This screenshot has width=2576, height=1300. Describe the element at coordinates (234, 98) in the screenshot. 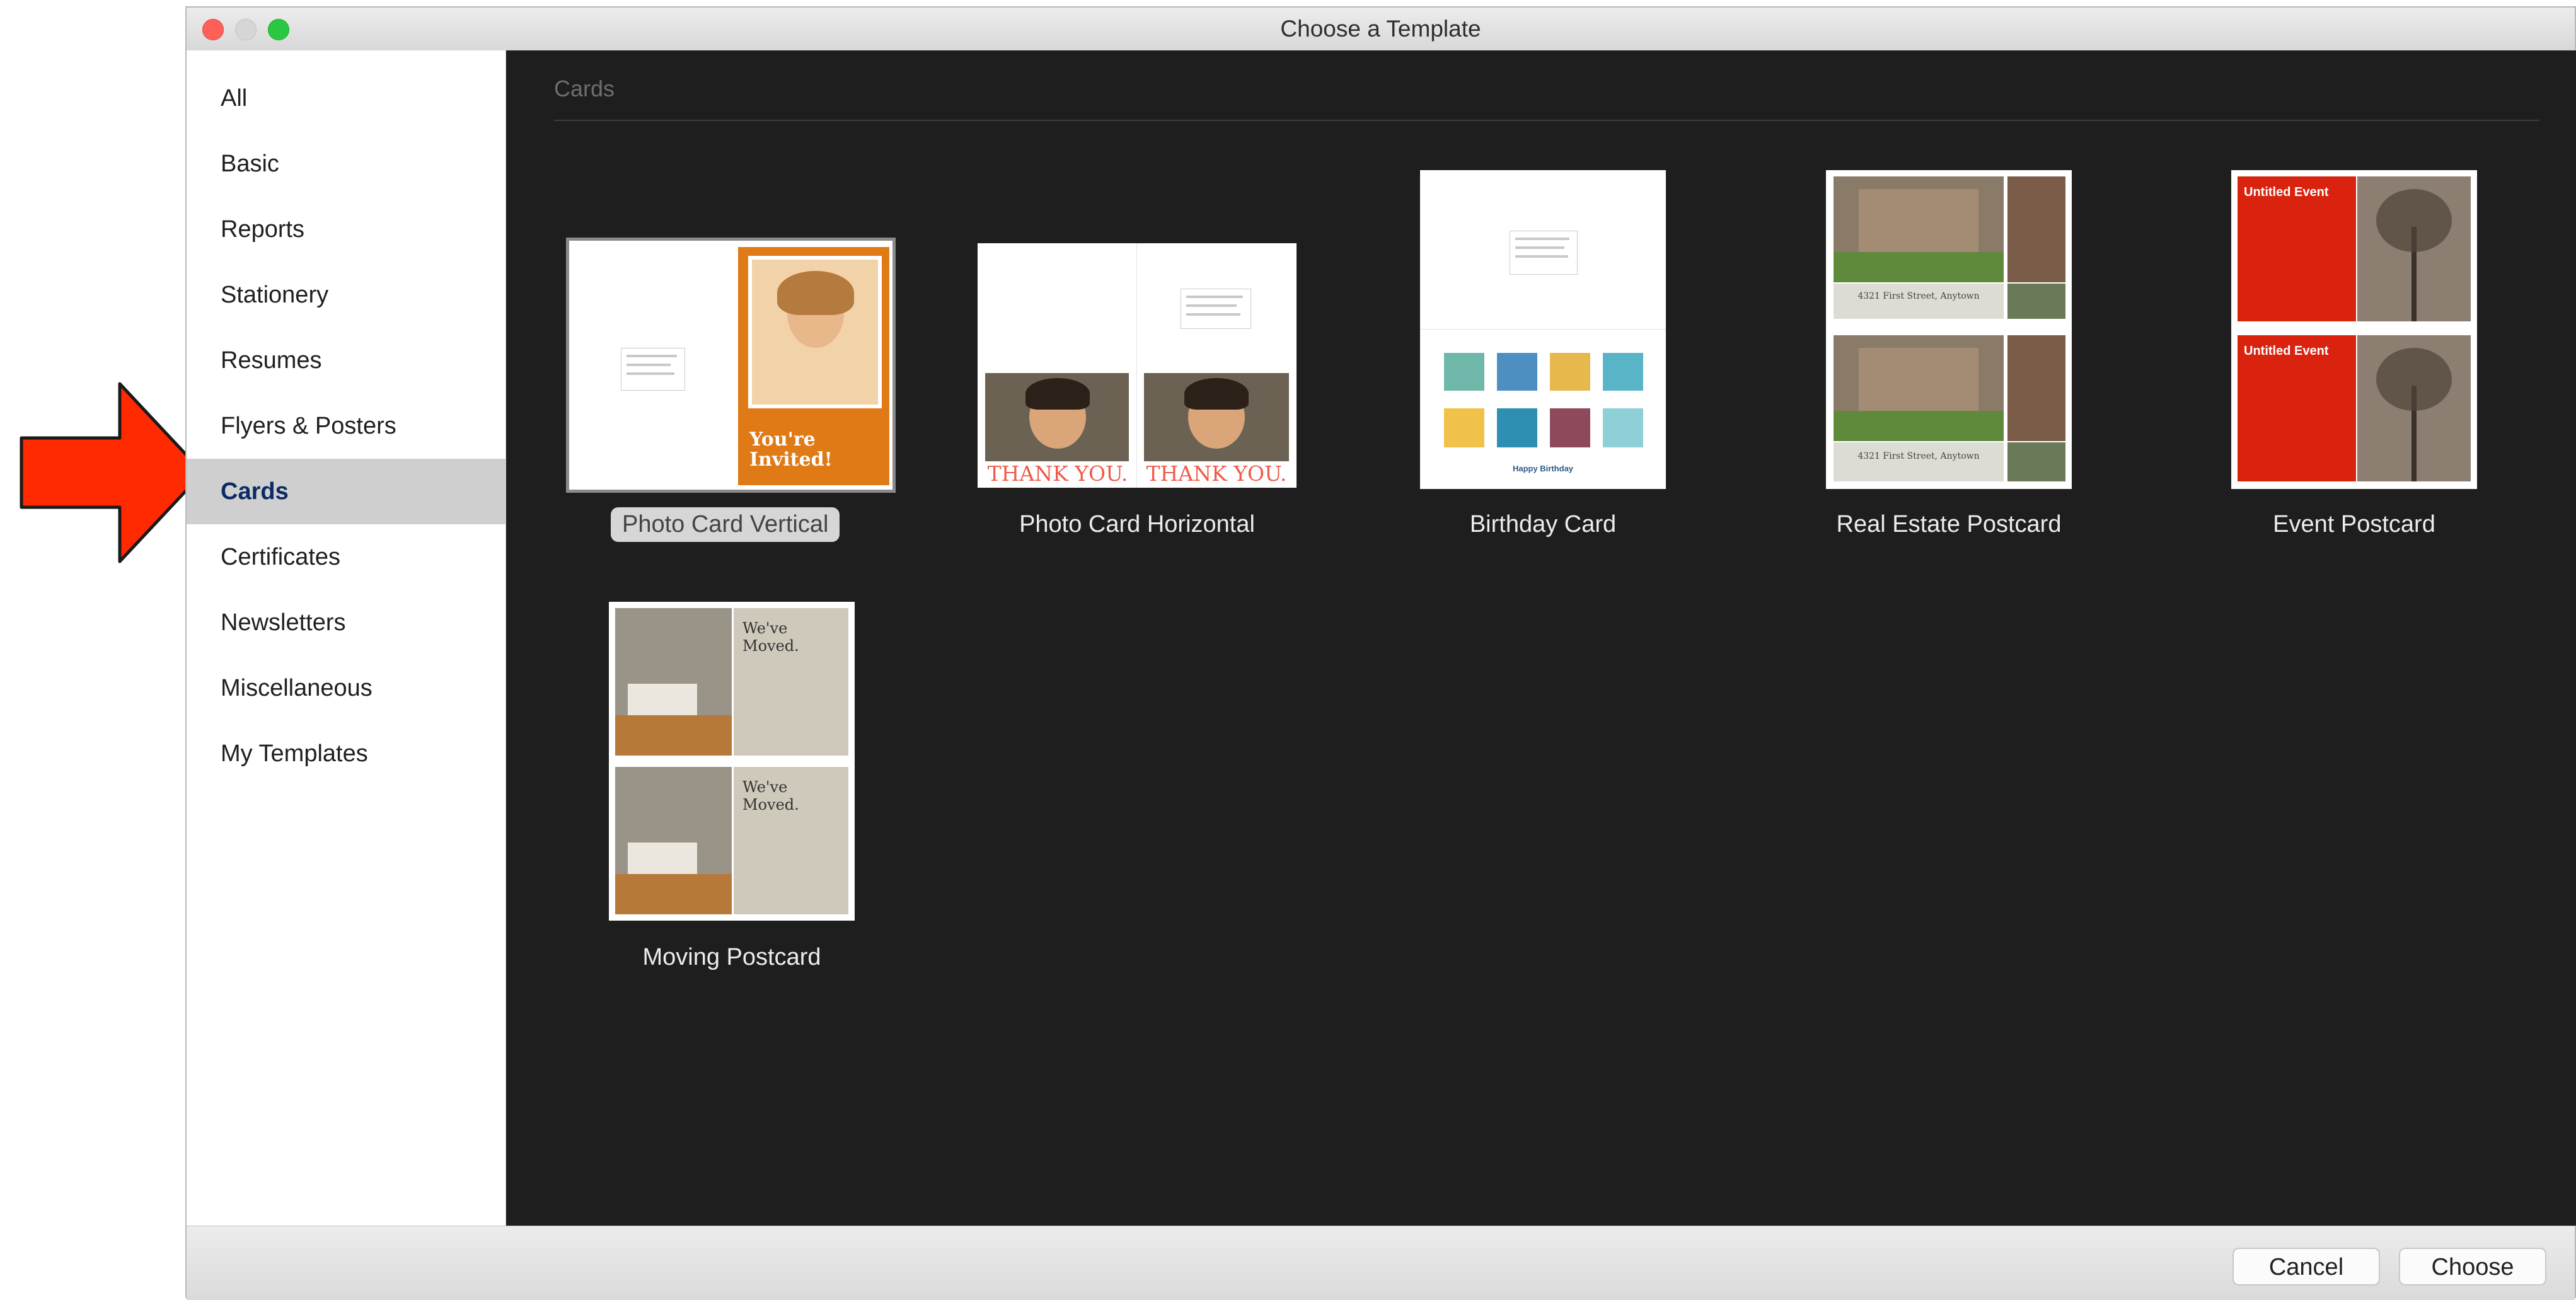

I see `sidebar-item-label: All` at that location.